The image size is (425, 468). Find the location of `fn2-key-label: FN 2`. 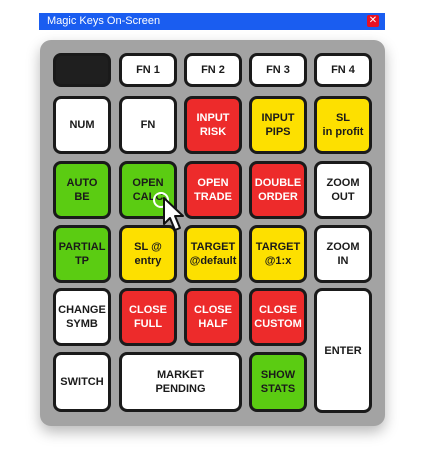

fn2-key-label: FN 2 is located at coordinates (213, 70).